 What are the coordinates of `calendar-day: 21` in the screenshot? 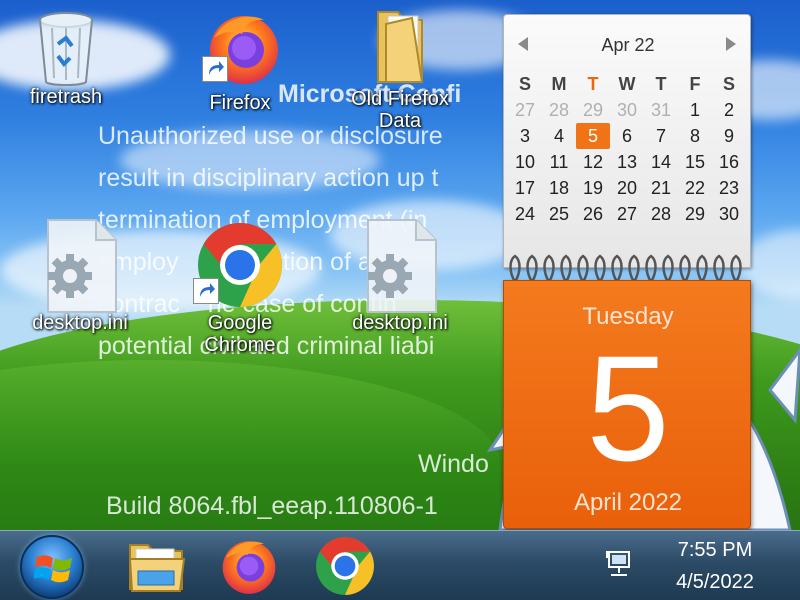 It's located at (661, 188).